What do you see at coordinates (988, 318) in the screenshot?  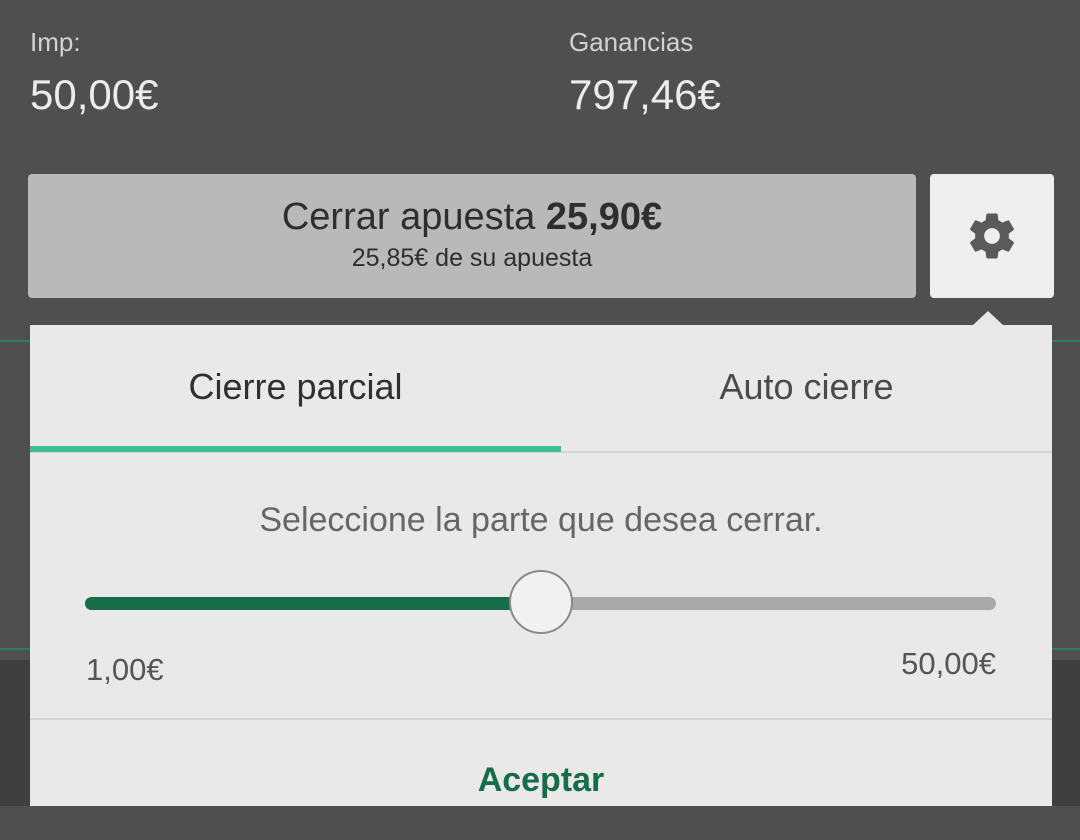 I see `popover-arrow` at bounding box center [988, 318].